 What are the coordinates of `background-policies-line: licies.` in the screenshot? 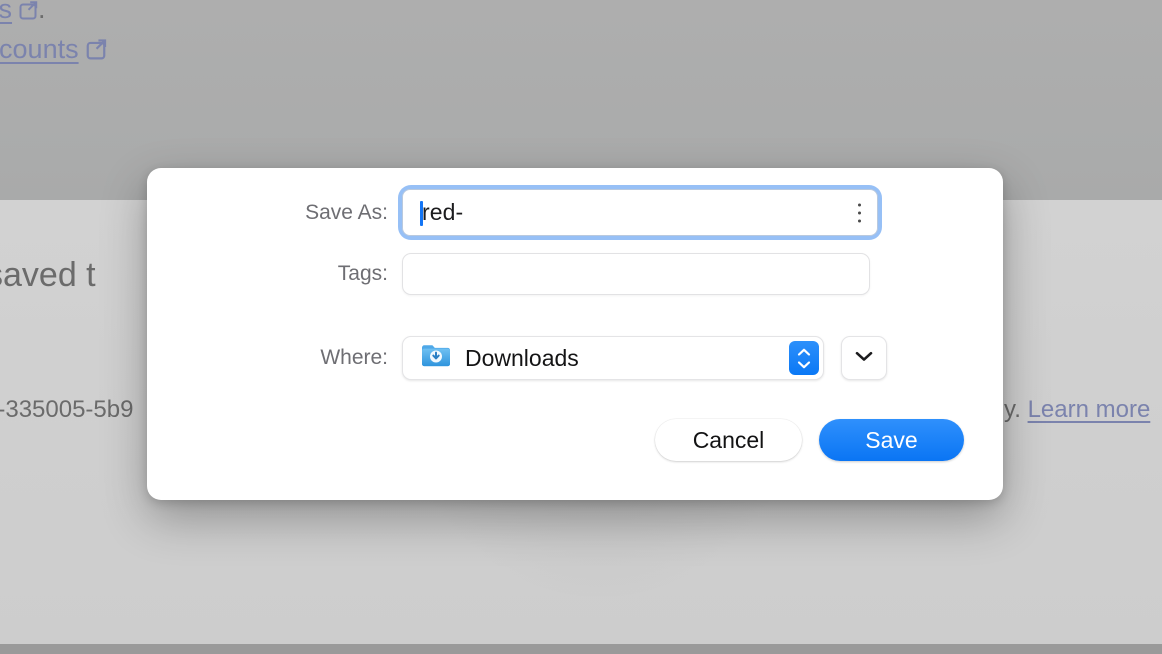 It's located at (23, 13).